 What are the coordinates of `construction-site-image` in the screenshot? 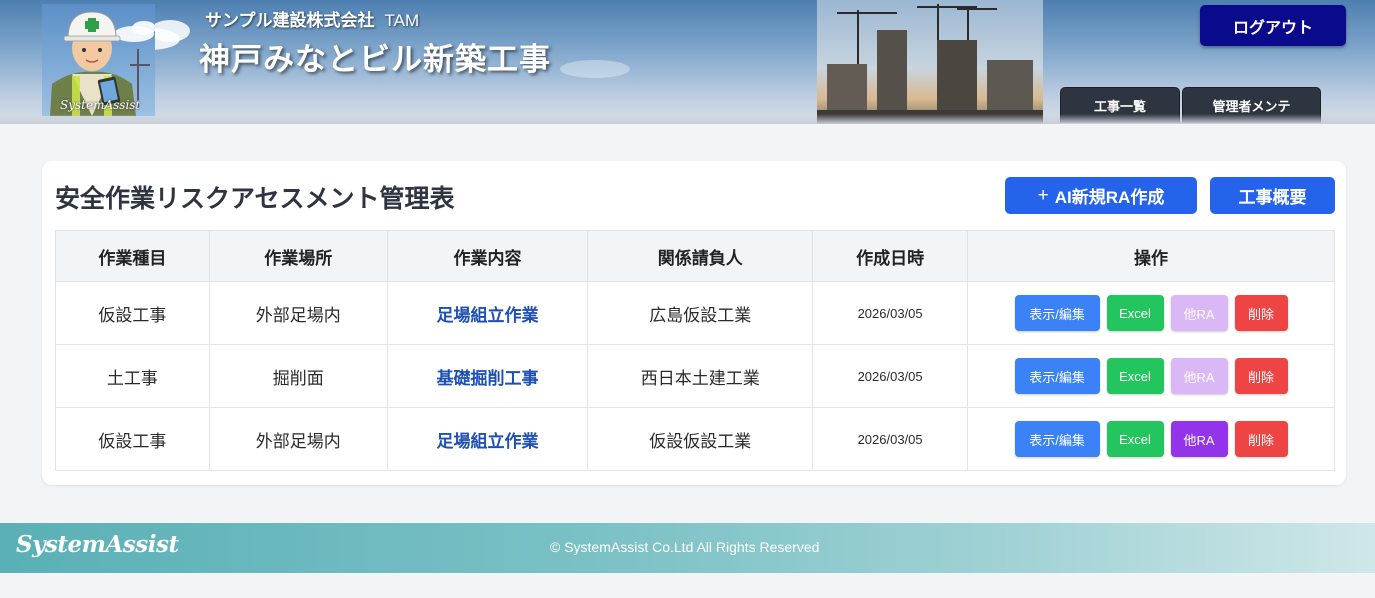 It's located at (930, 62).